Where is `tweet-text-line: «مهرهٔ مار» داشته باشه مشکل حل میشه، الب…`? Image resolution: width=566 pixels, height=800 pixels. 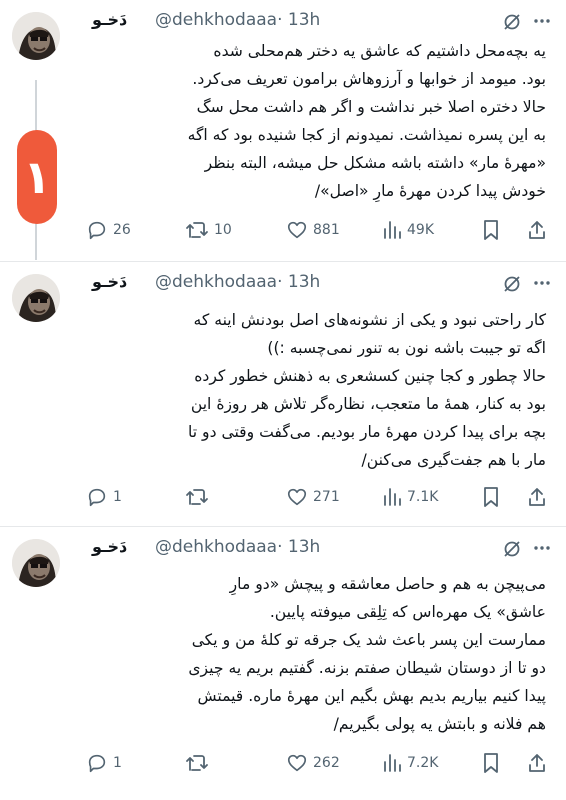 tweet-text-line: «مهرهٔ مار» داشته باشه مشکل حل میشه، الب… is located at coordinates (375, 163).